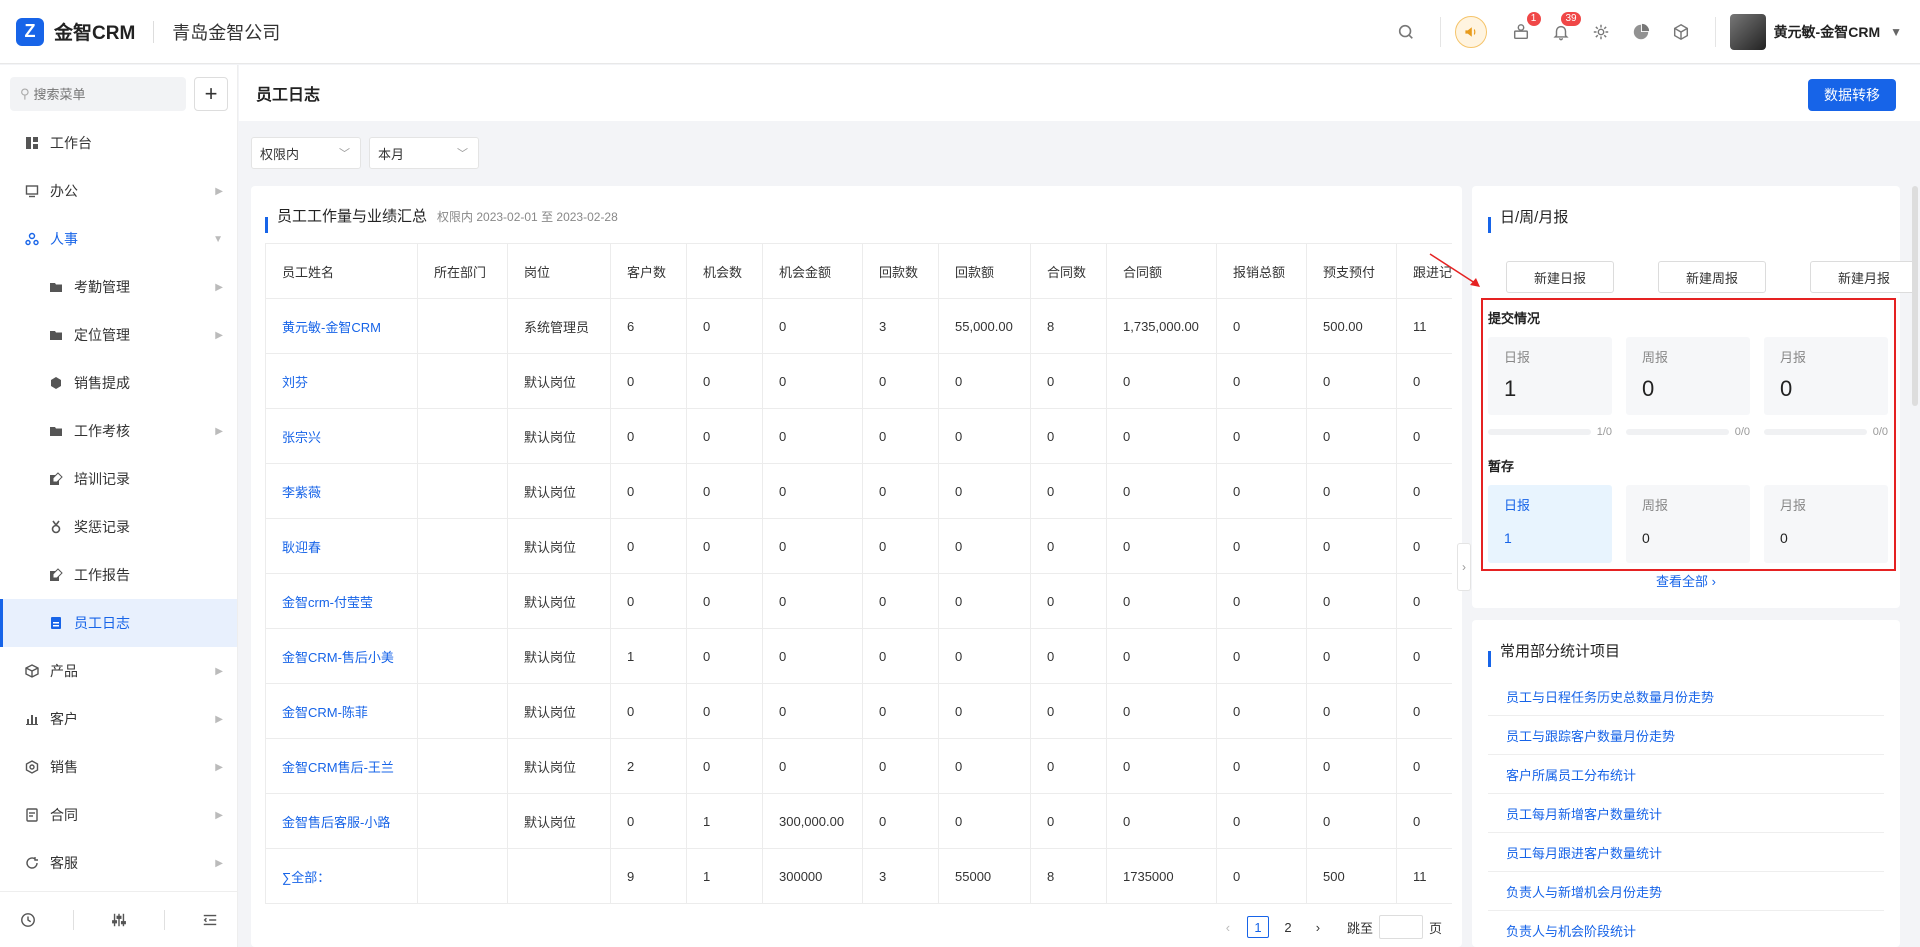  I want to click on table-row: ∑全部： 9 1 300000 3 55000 8 1735000 0 500 11, so click(858, 876).